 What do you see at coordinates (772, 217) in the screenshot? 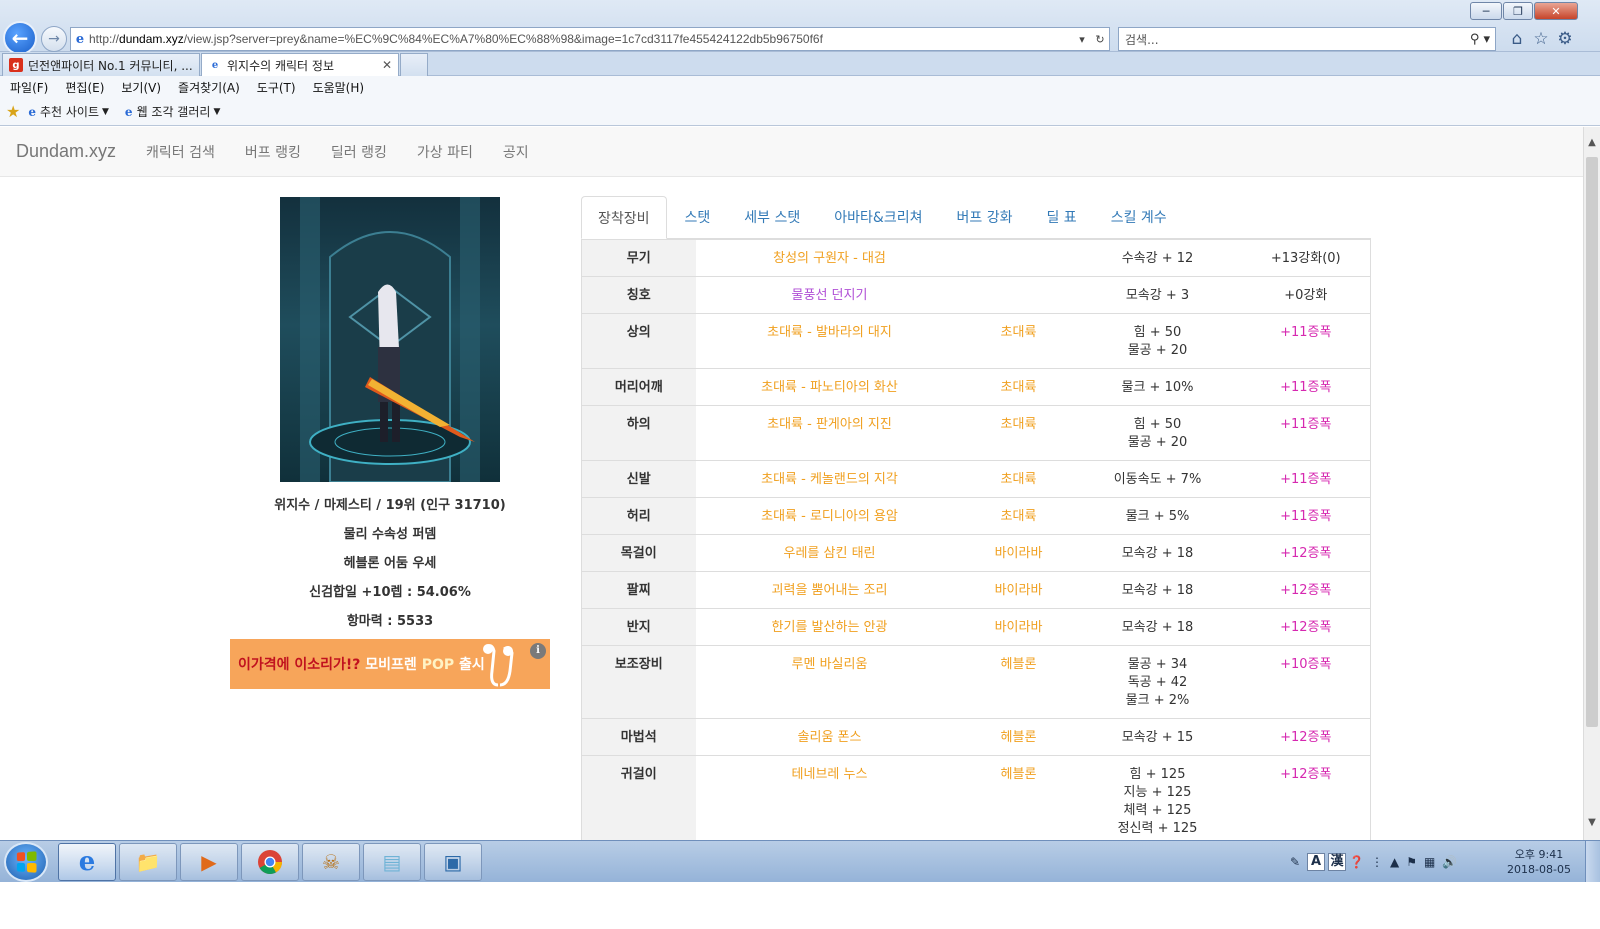
I see `tab-detail-stats: 세부 스탯` at bounding box center [772, 217].